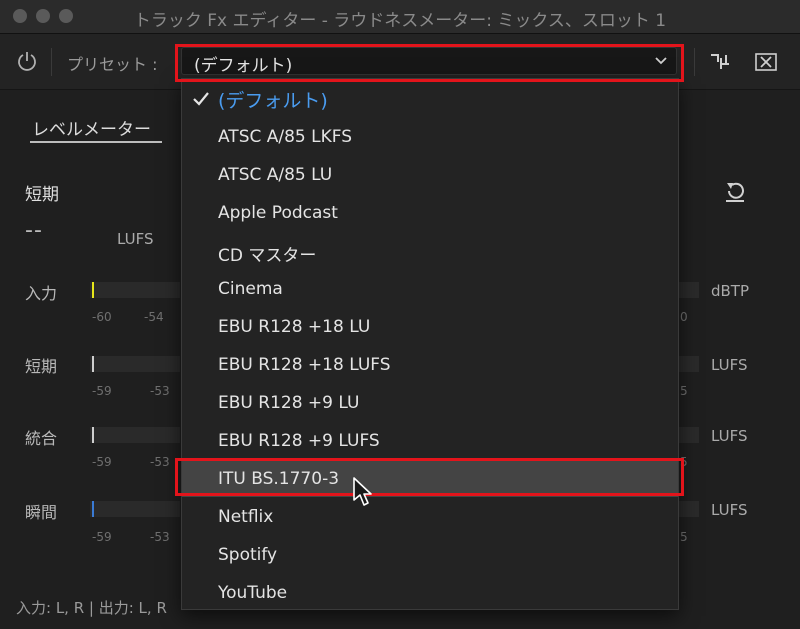  What do you see at coordinates (285, 137) in the screenshot?
I see `preset-option-label: ATSC A/85 LKFS` at bounding box center [285, 137].